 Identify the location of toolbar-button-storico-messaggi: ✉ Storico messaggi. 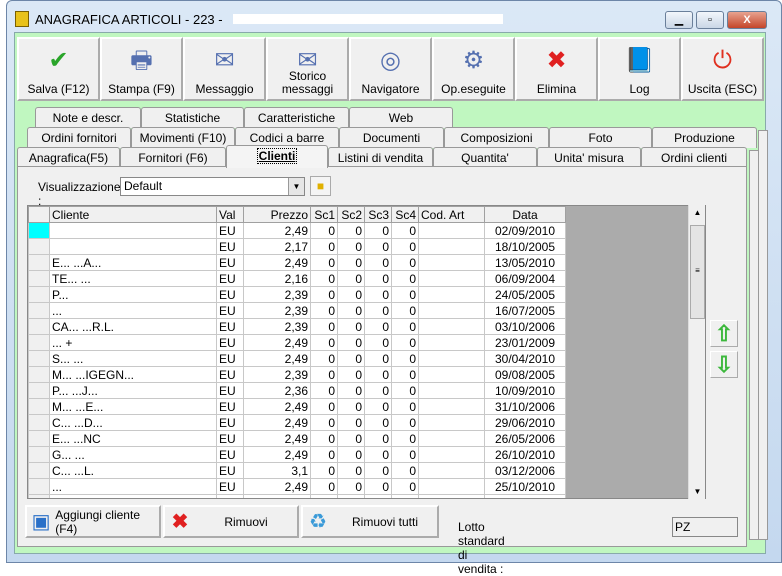
(307, 69).